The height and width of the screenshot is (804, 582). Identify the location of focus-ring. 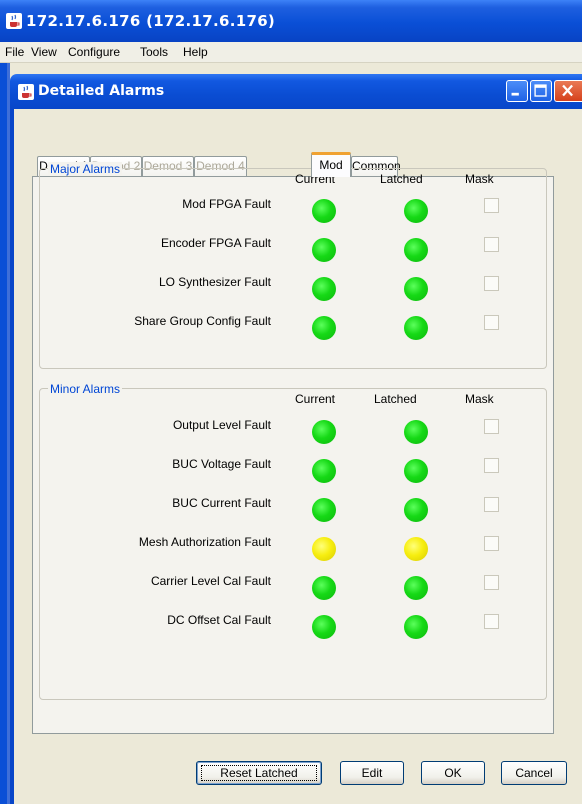
(259, 773).